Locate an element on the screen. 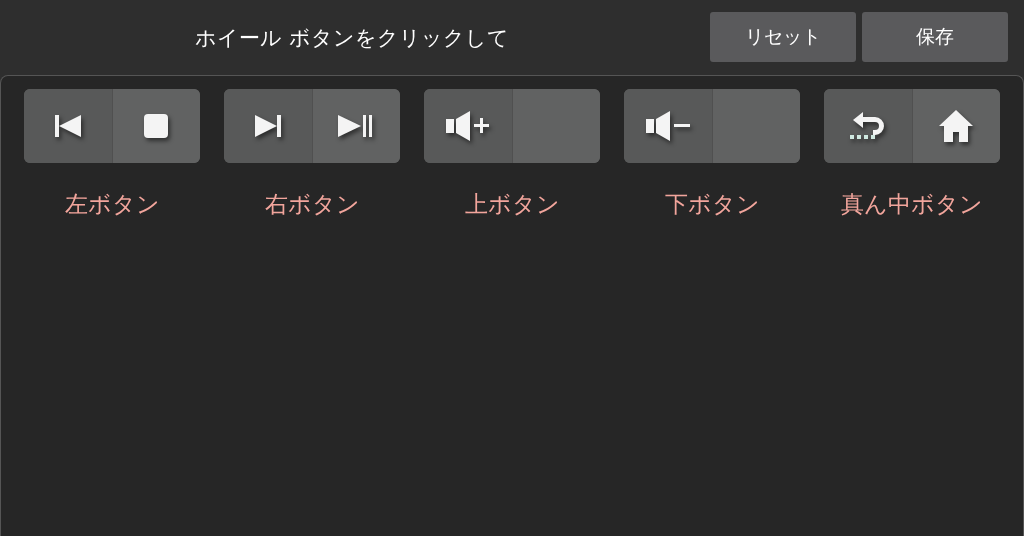 The width and height of the screenshot is (1024, 536). volume-down-icon is located at coordinates (667, 126).